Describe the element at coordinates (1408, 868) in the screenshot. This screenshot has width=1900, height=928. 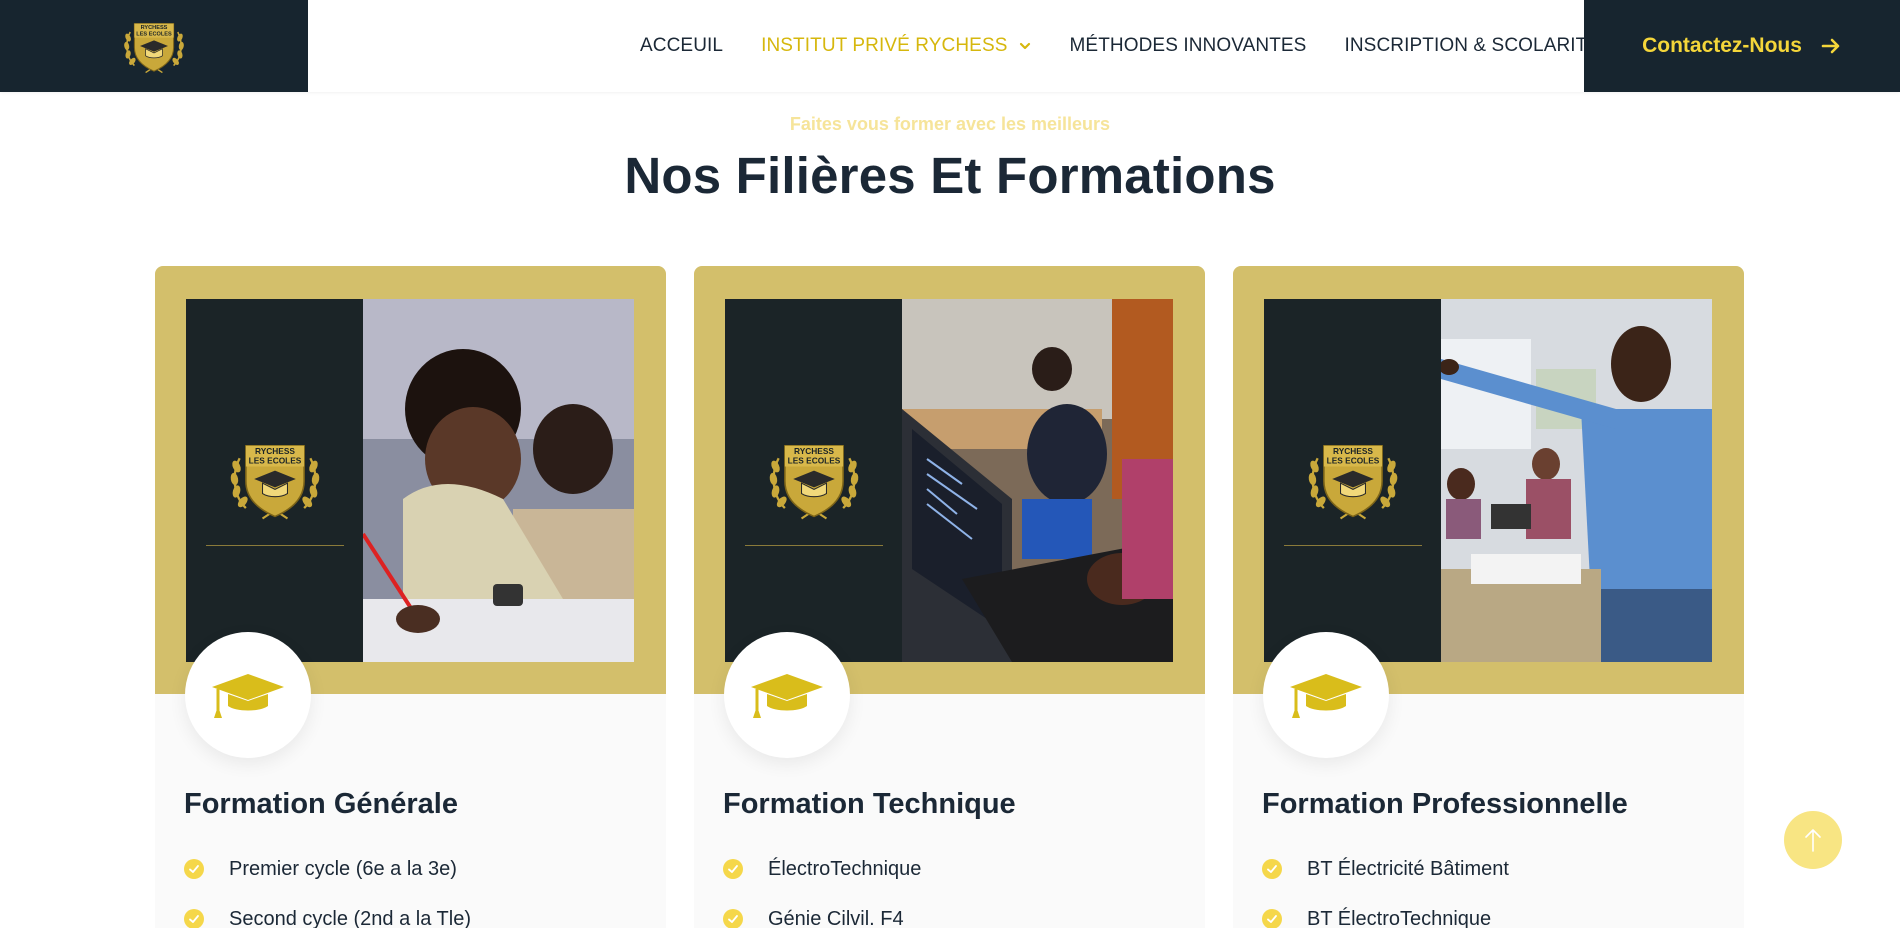
I see `list-item-label: BT Électricité Bâtiment` at that location.